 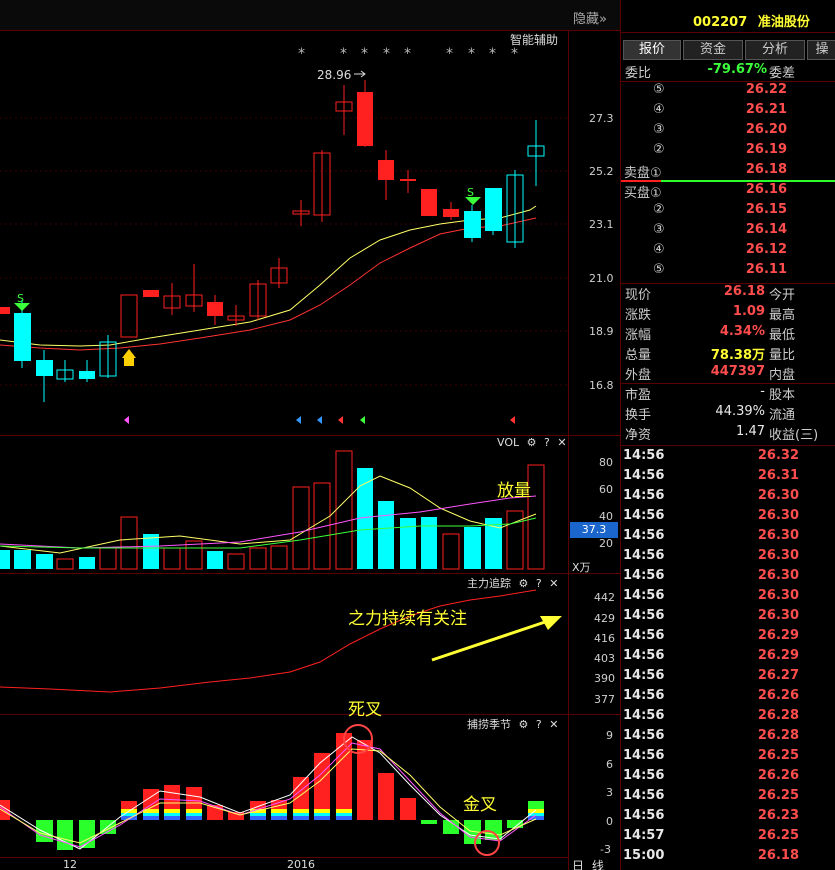 I want to click on vol-current-badge: 37.3, so click(x=594, y=530).